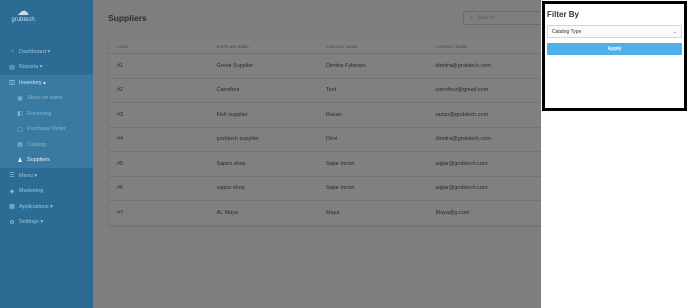 This screenshot has height=308, width=688. Describe the element at coordinates (120, 114) in the screenshot. I see `cell-code: #3` at that location.